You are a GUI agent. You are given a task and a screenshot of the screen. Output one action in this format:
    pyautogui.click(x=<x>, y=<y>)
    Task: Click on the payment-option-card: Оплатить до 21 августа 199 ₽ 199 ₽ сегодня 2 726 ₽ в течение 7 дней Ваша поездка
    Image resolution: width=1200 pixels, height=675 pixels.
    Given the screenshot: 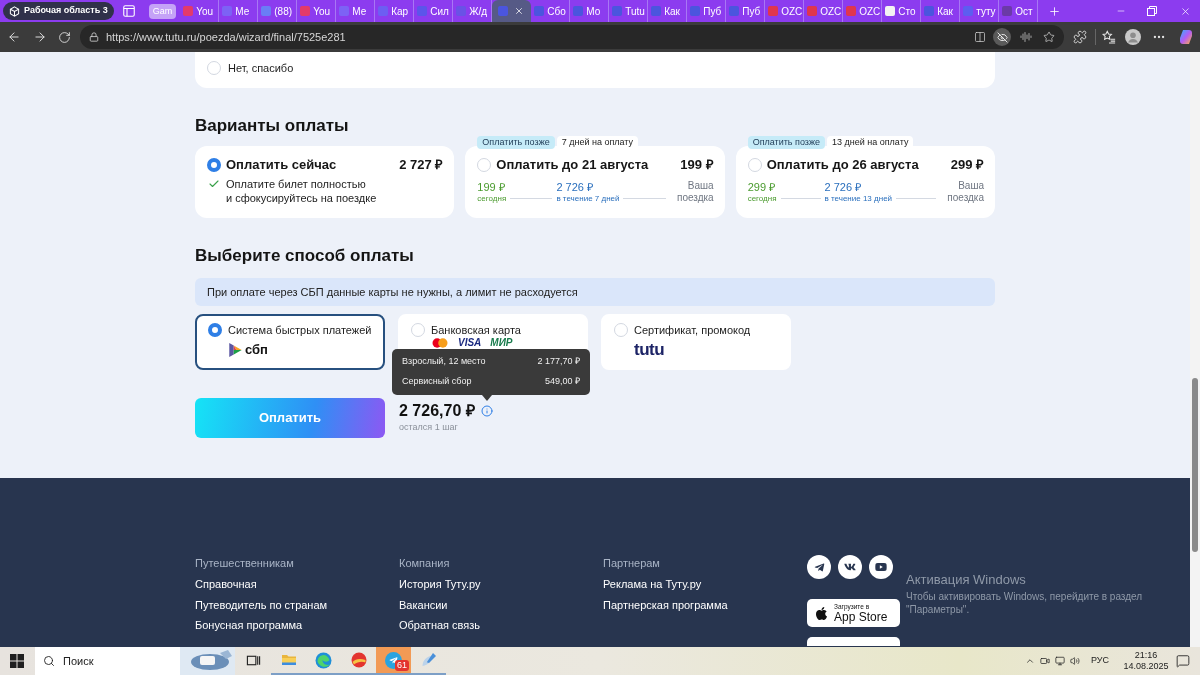 What is the action you would take?
    pyautogui.click(x=595, y=182)
    